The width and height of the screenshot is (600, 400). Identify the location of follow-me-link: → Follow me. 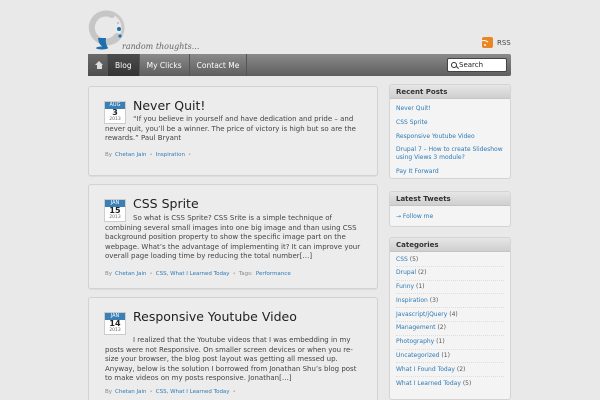
(450, 216).